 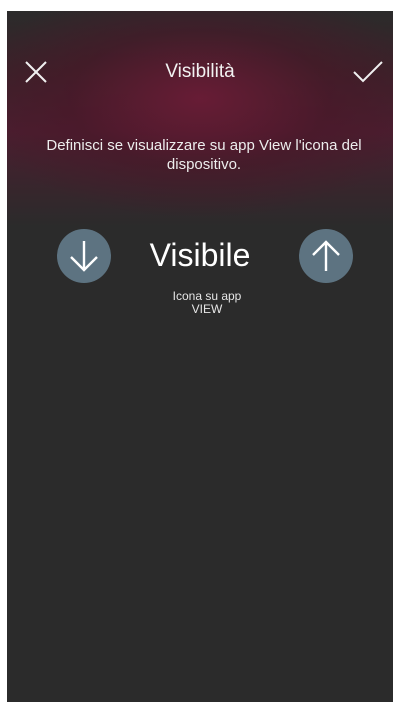 I want to click on arrow-up-icon, so click(x=326, y=255).